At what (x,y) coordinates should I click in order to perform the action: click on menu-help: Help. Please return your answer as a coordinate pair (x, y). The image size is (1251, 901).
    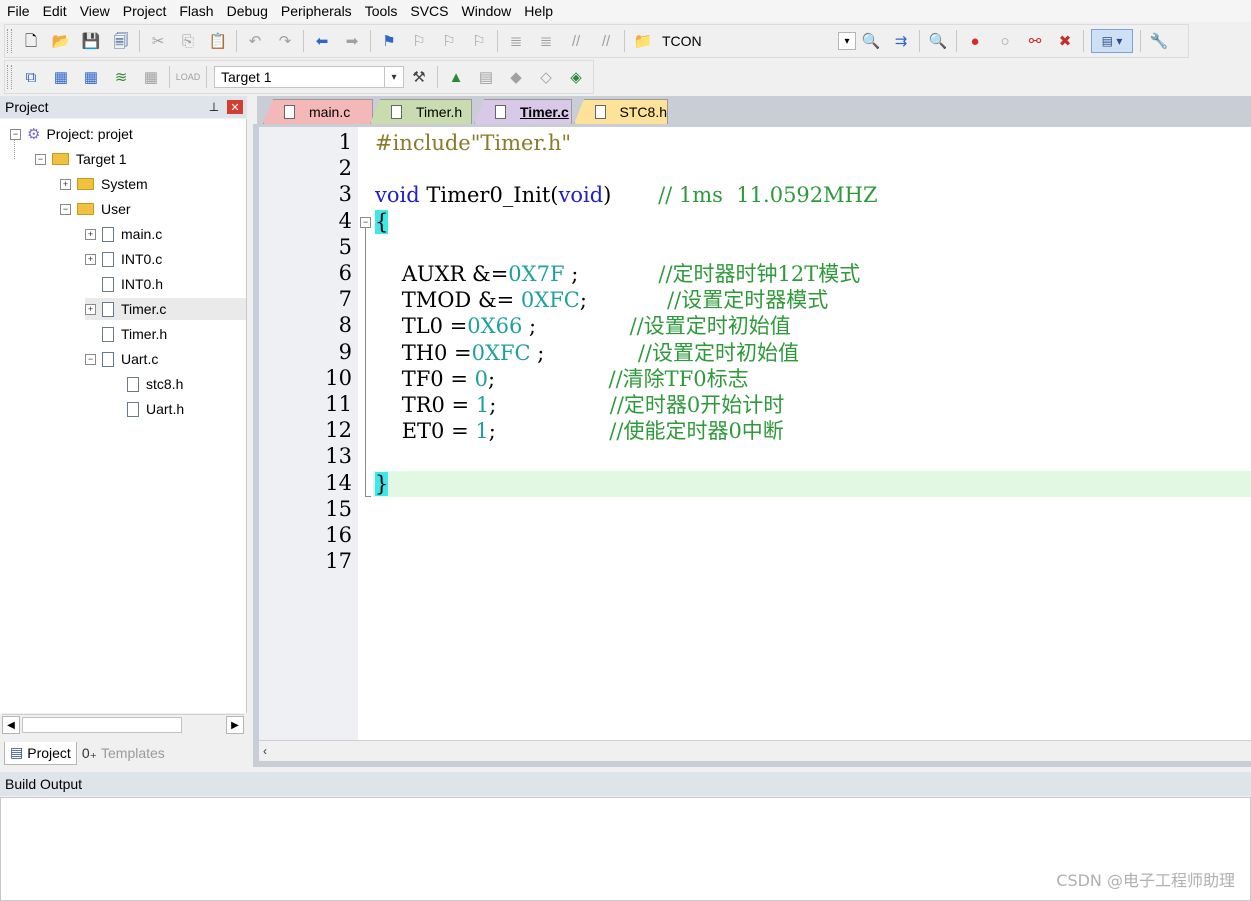
    Looking at the image, I should click on (538, 11).